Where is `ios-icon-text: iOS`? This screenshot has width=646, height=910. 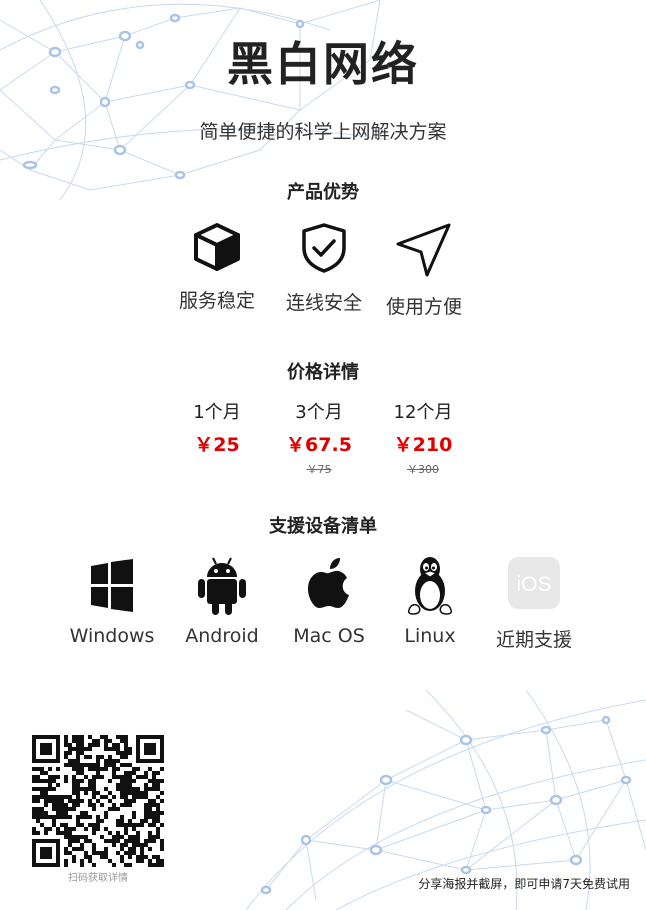 ios-icon-text: iOS is located at coordinates (533, 584).